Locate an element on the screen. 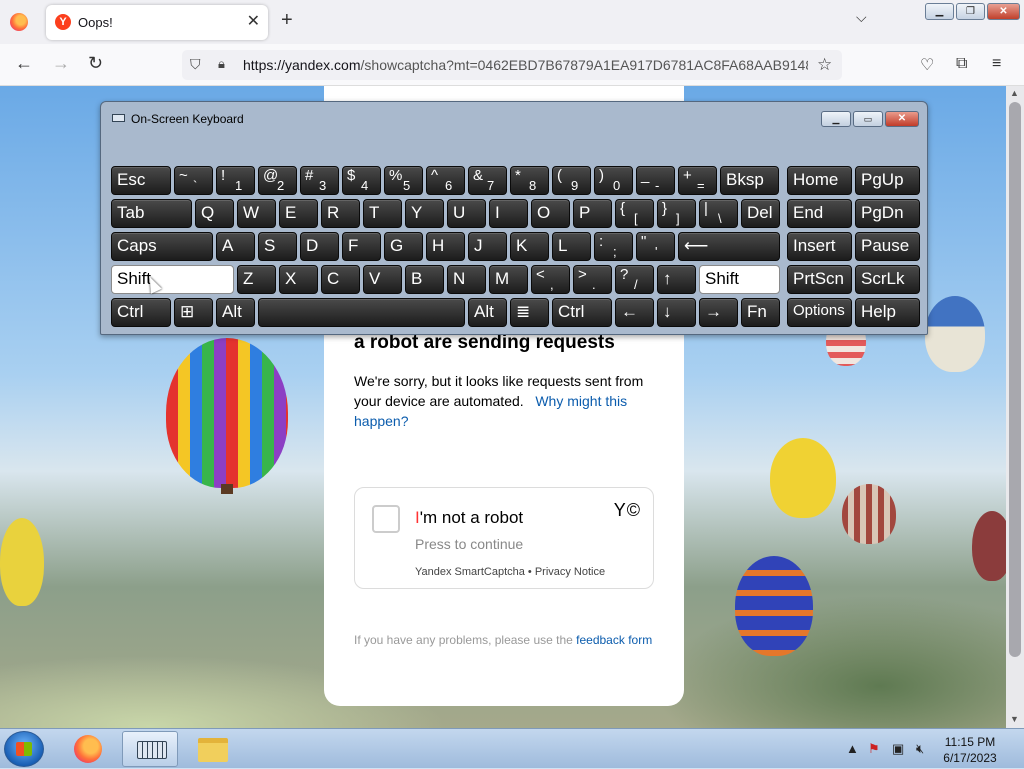  key-v: V is located at coordinates (382, 279).